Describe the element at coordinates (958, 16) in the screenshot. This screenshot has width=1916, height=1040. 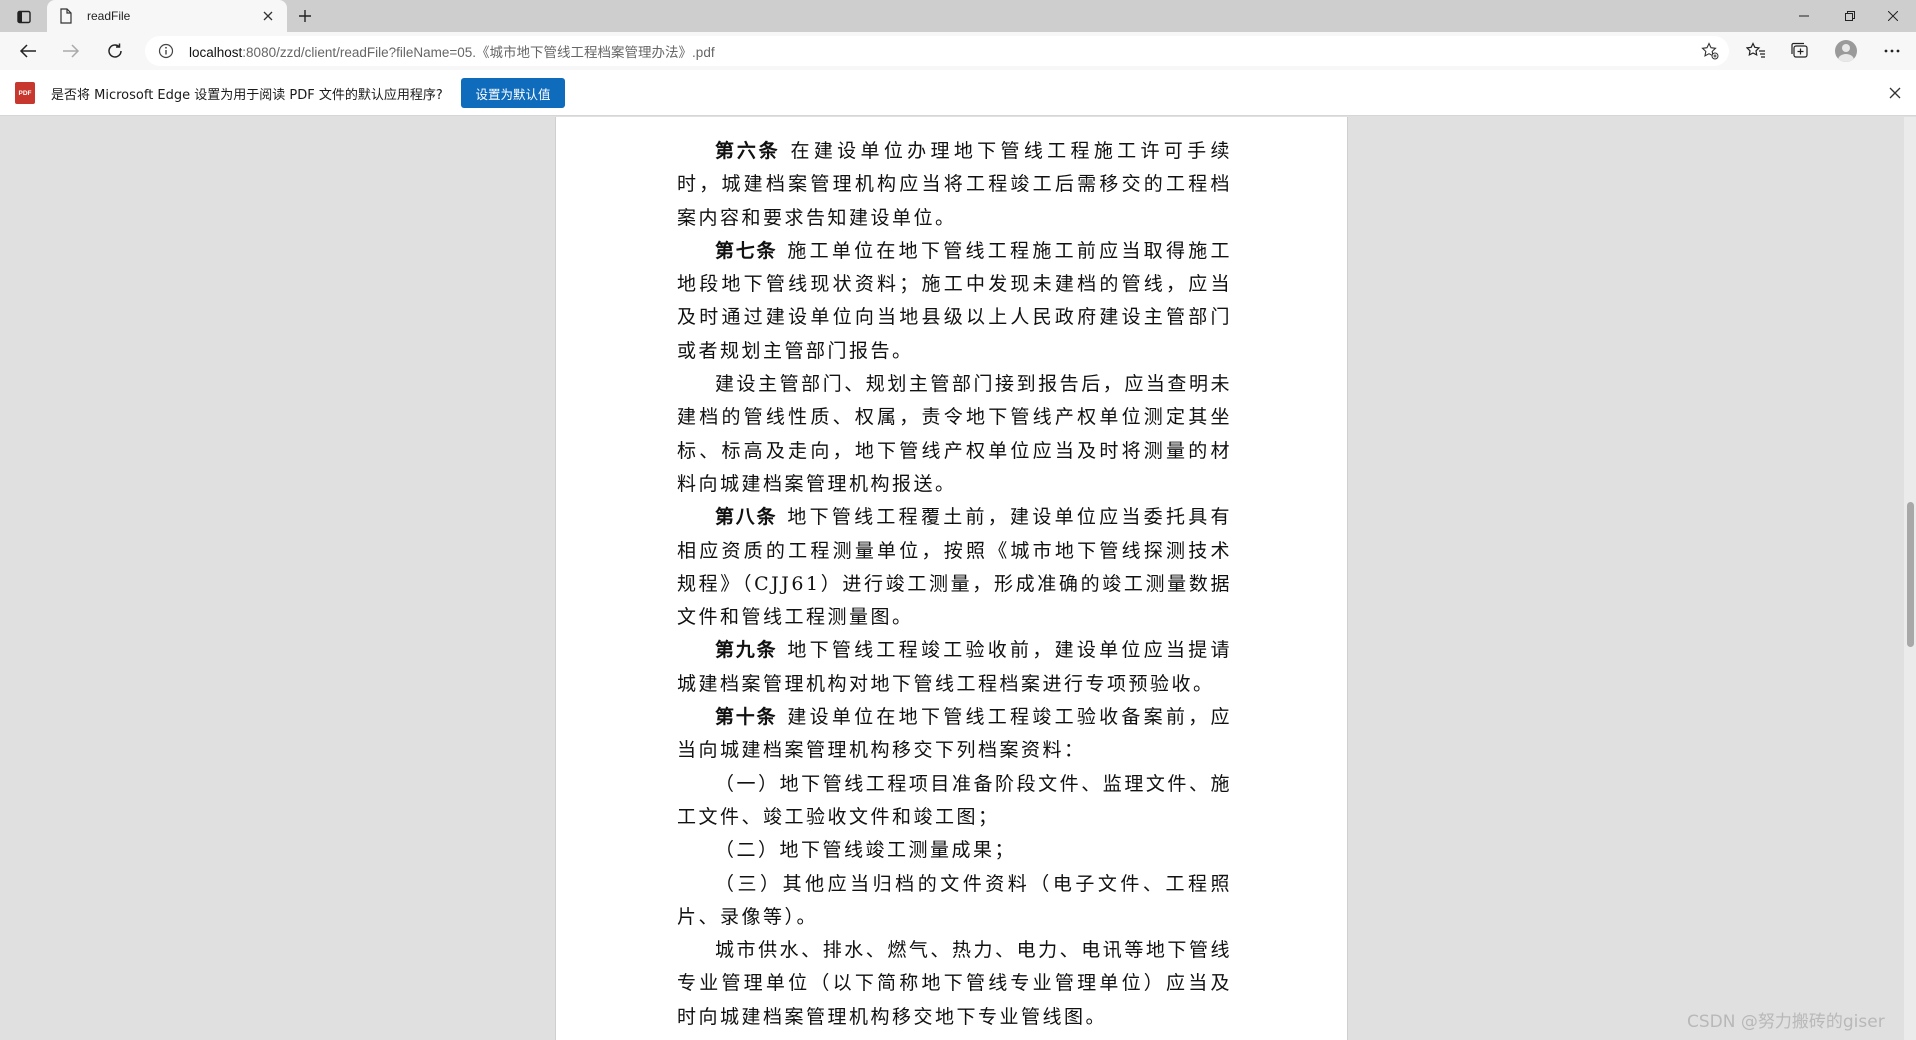
I see `tab-strip: readFile` at that location.